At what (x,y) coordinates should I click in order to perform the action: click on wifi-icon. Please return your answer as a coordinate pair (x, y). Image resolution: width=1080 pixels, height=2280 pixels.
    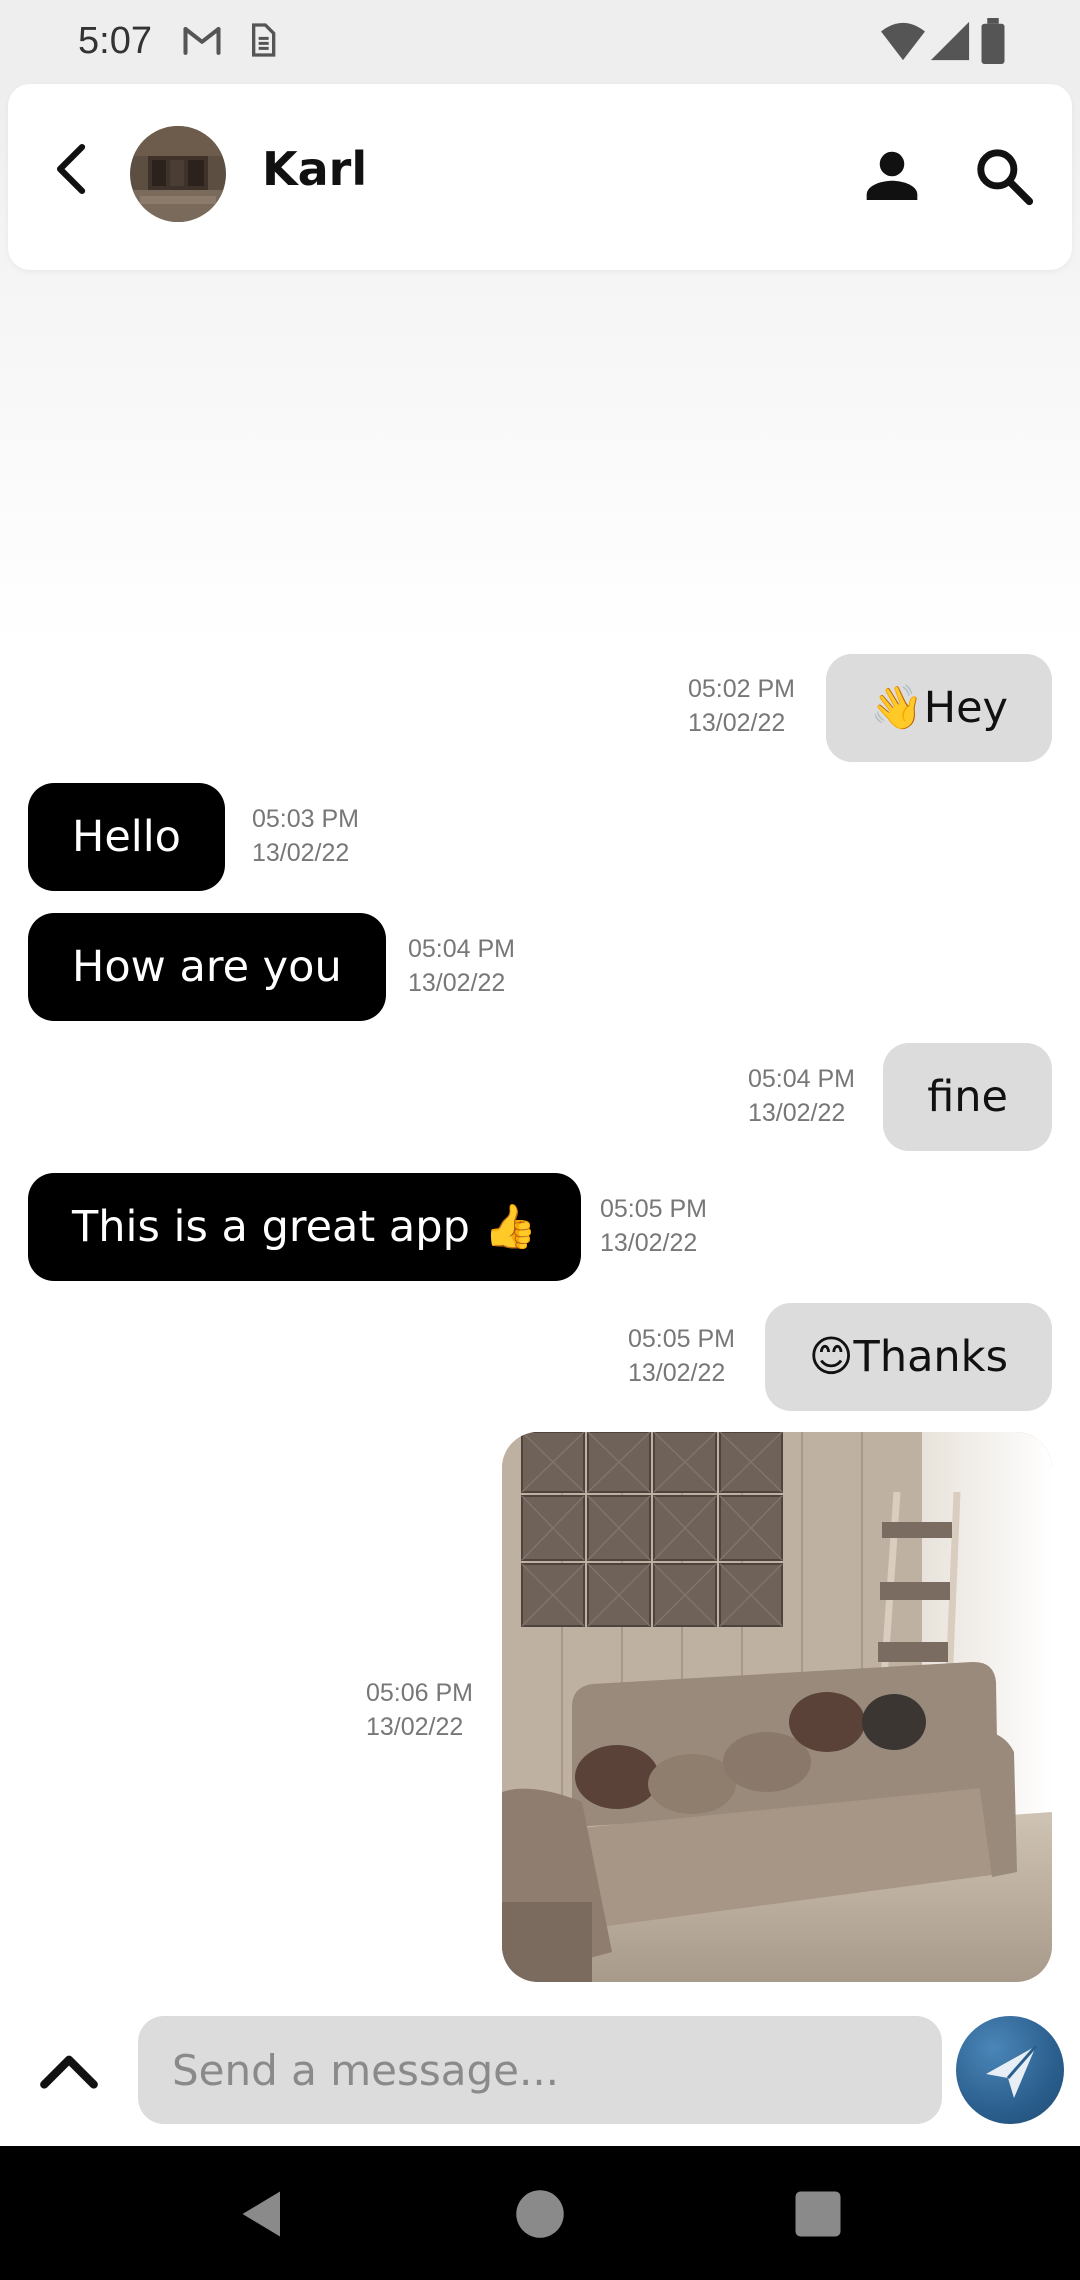
    Looking at the image, I should click on (903, 41).